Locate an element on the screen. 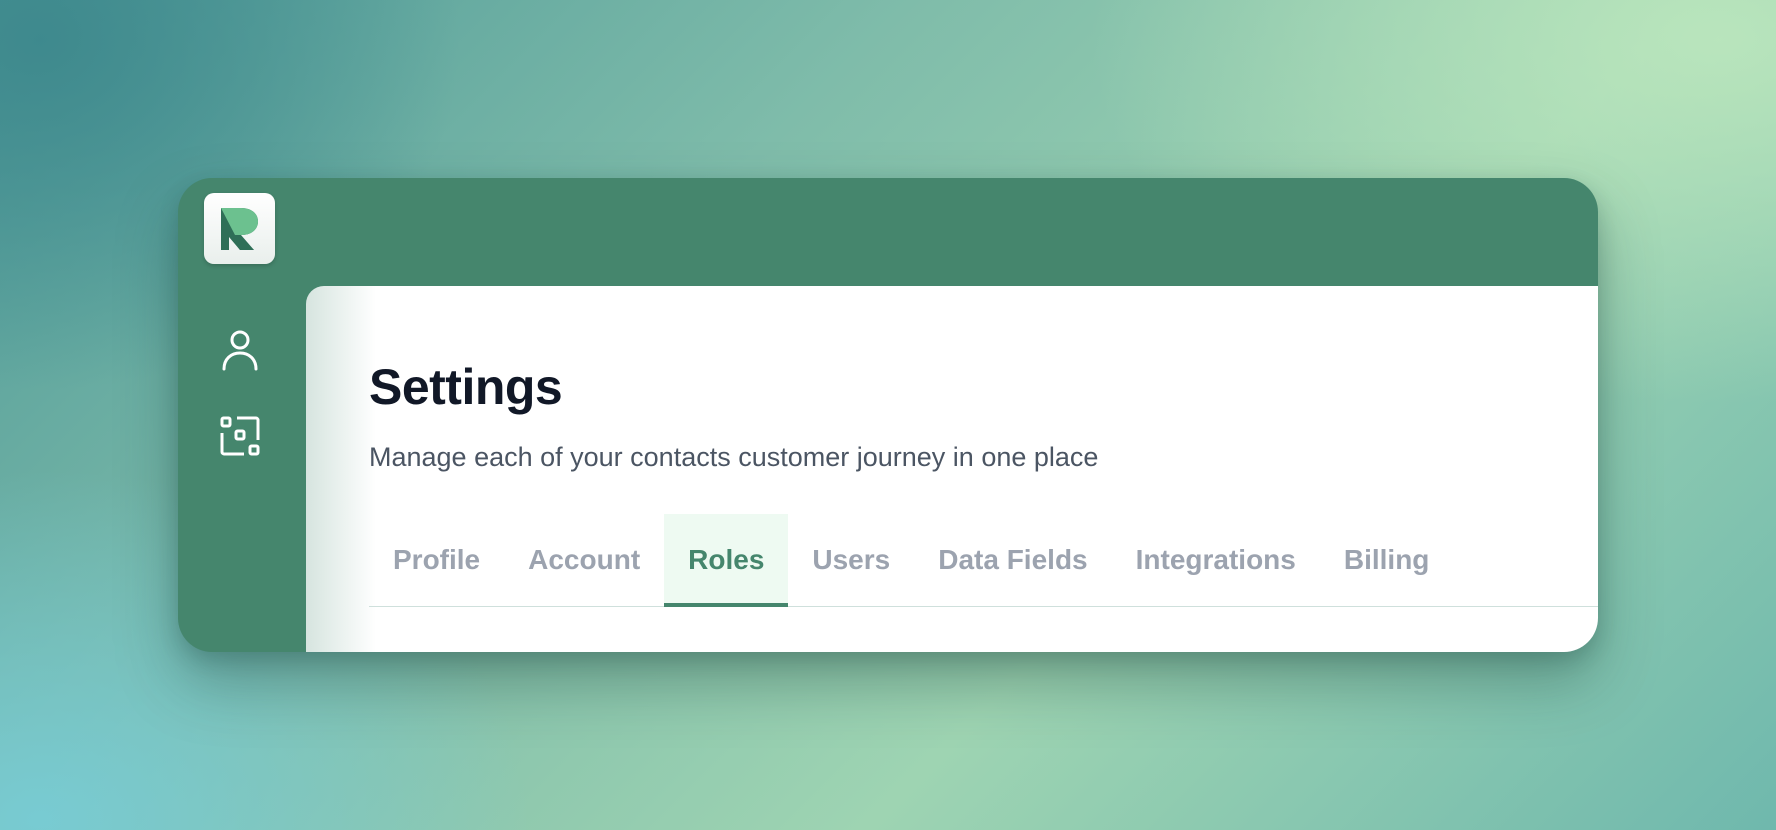 The width and height of the screenshot is (1776, 830). sidebar-item-profile is located at coordinates (240, 350).